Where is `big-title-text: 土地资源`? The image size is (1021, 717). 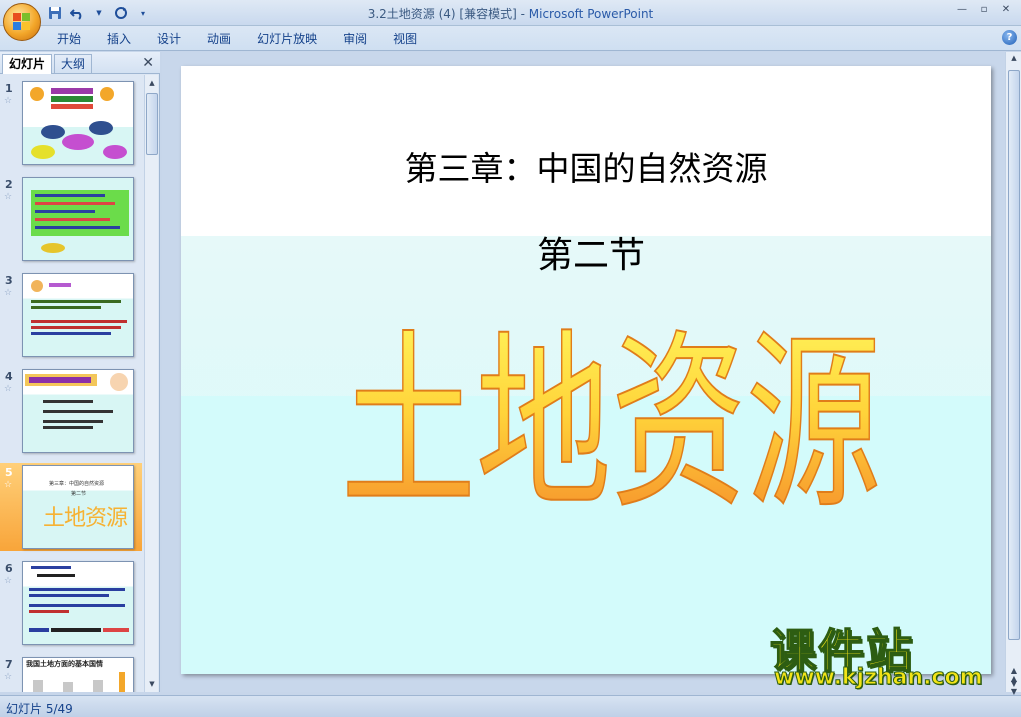
big-title-text: 土地资源 is located at coordinates (611, 413).